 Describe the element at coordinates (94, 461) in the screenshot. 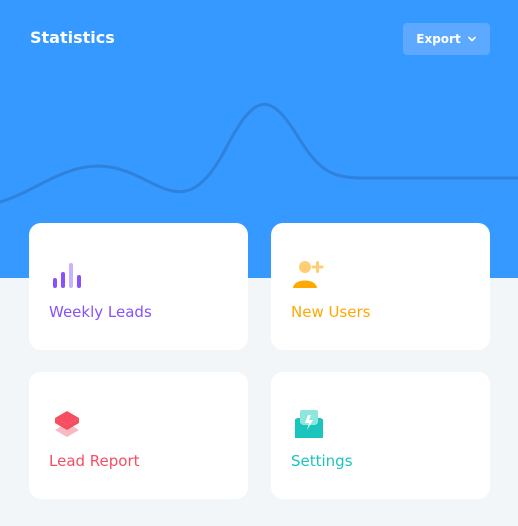

I see `lead-report-label: Lead Report` at that location.